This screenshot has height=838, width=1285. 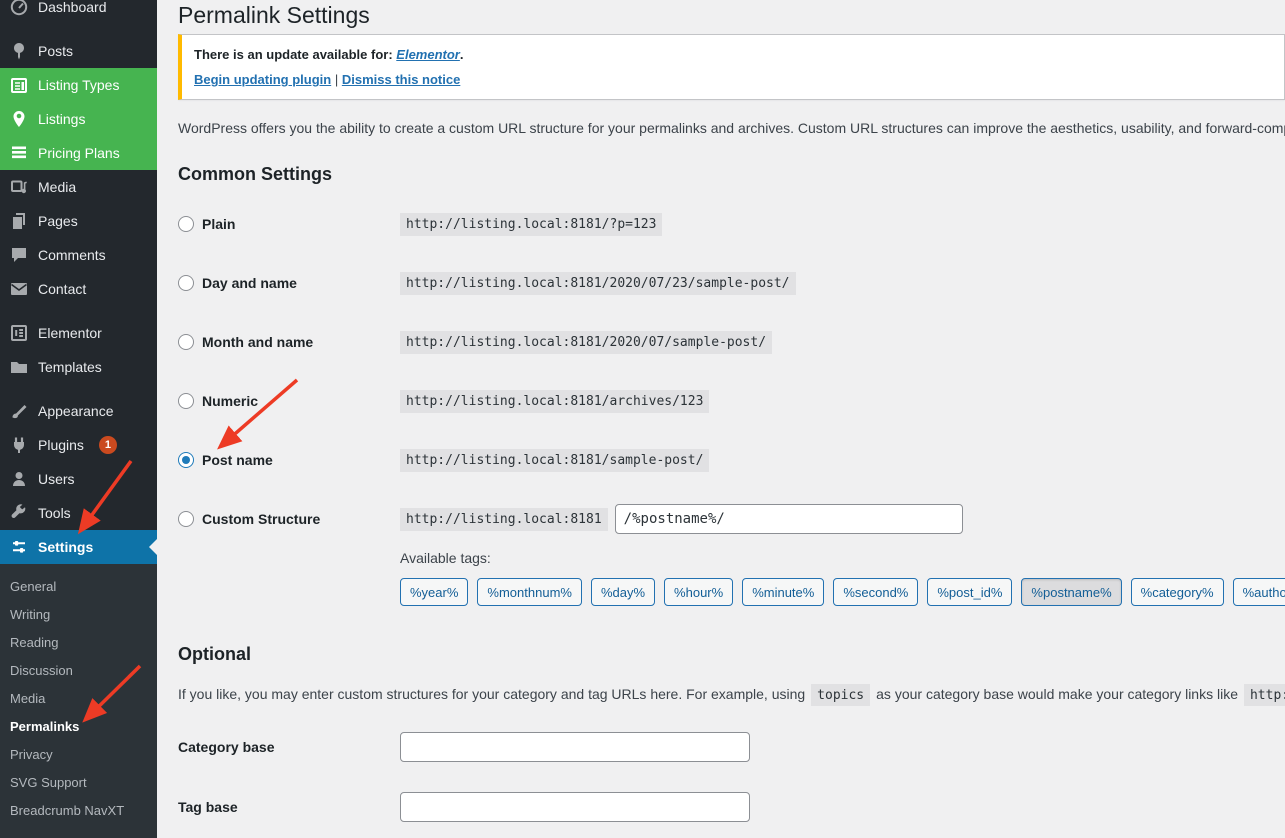 I want to click on submenu-item-media: Media, so click(x=78, y=698).